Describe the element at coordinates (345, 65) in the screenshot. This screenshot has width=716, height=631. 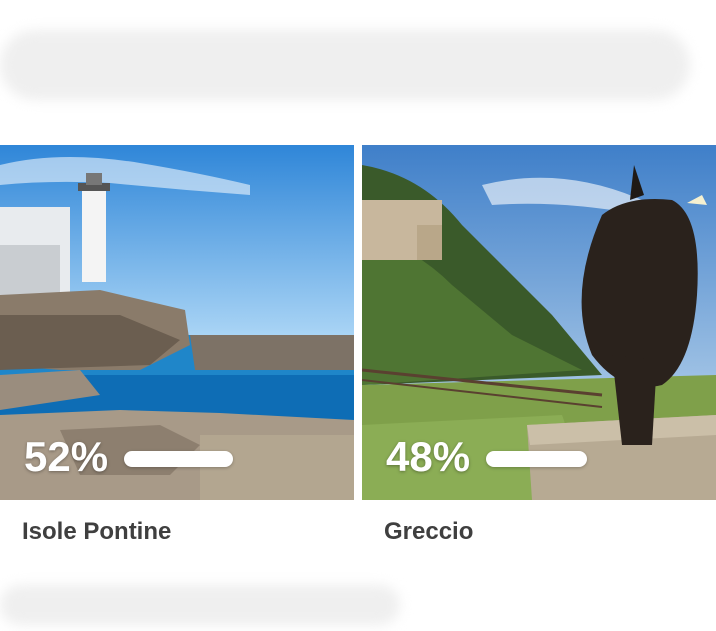
I see `blurred-header` at that location.